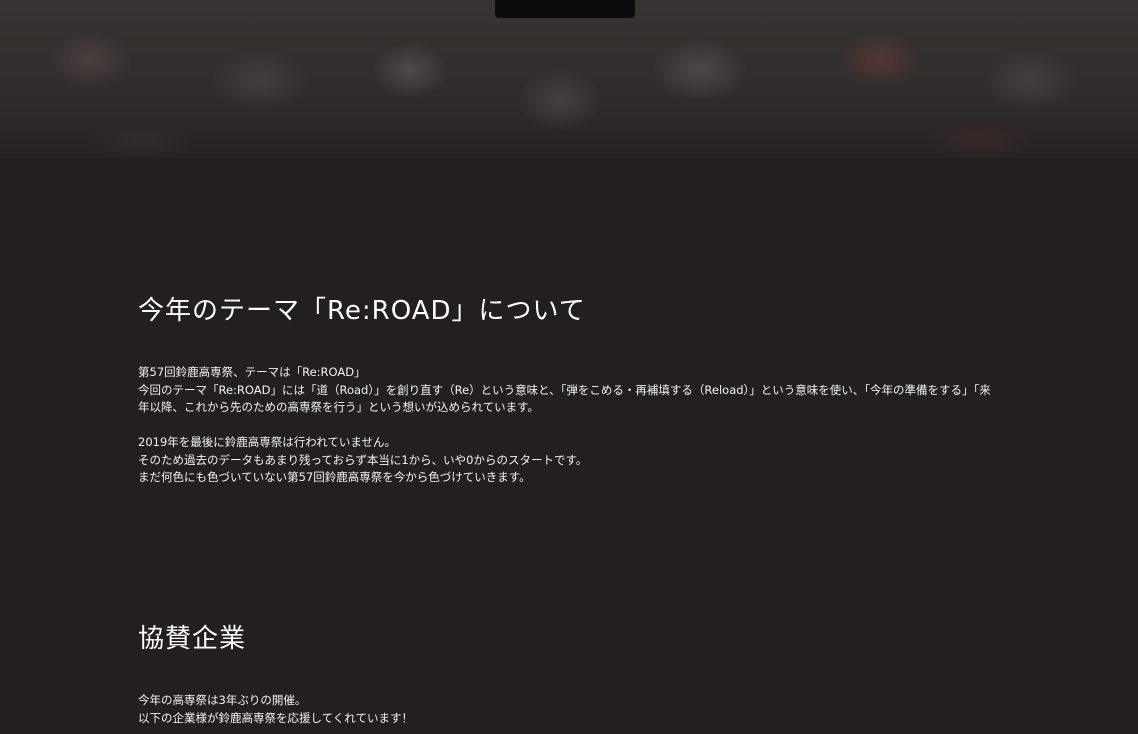 The image size is (1138, 734). What do you see at coordinates (222, 700) in the screenshot?
I see `sponsor-line-1: 今年の高専祭は3年ぶりの開催。` at bounding box center [222, 700].